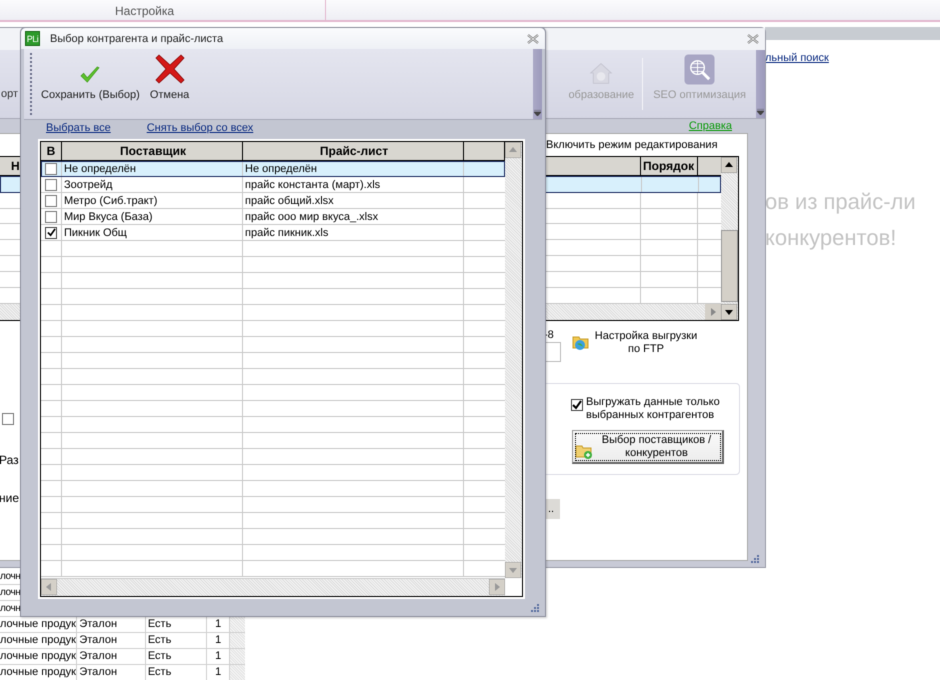 This screenshot has width=940, height=680. What do you see at coordinates (668, 165) in the screenshot?
I see `column-header: Порядок` at bounding box center [668, 165].